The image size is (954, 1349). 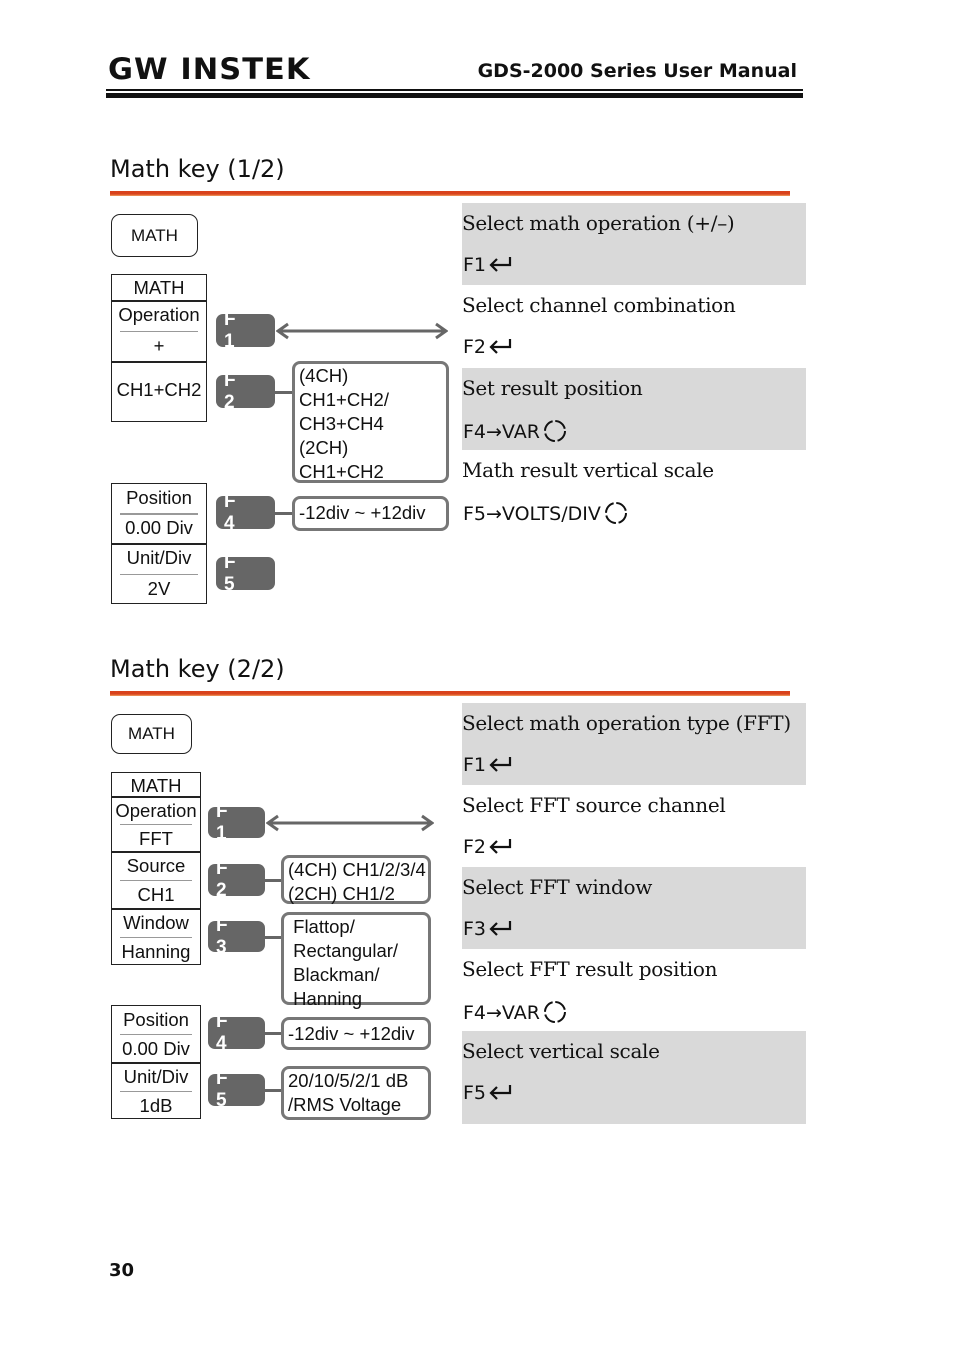 What do you see at coordinates (156, 1105) in the screenshot?
I see `menu-item-value: 1dB` at bounding box center [156, 1105].